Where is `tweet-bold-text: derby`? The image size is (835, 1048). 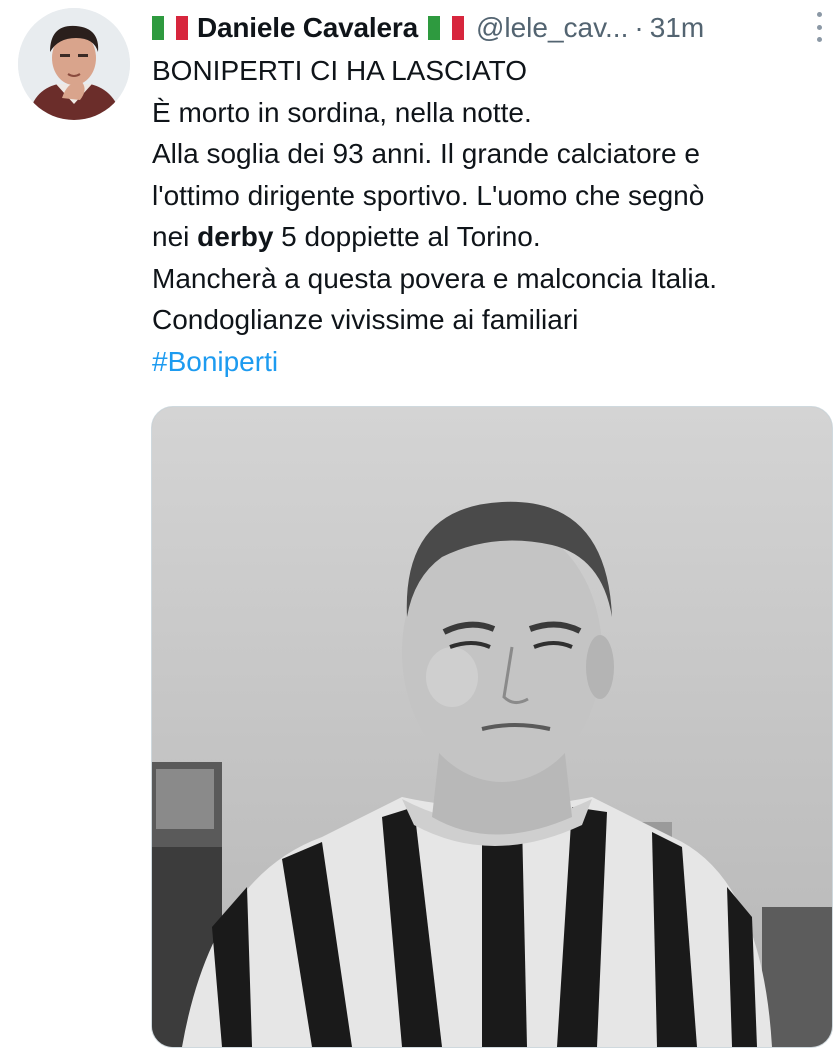 tweet-bold-text: derby is located at coordinates (235, 236).